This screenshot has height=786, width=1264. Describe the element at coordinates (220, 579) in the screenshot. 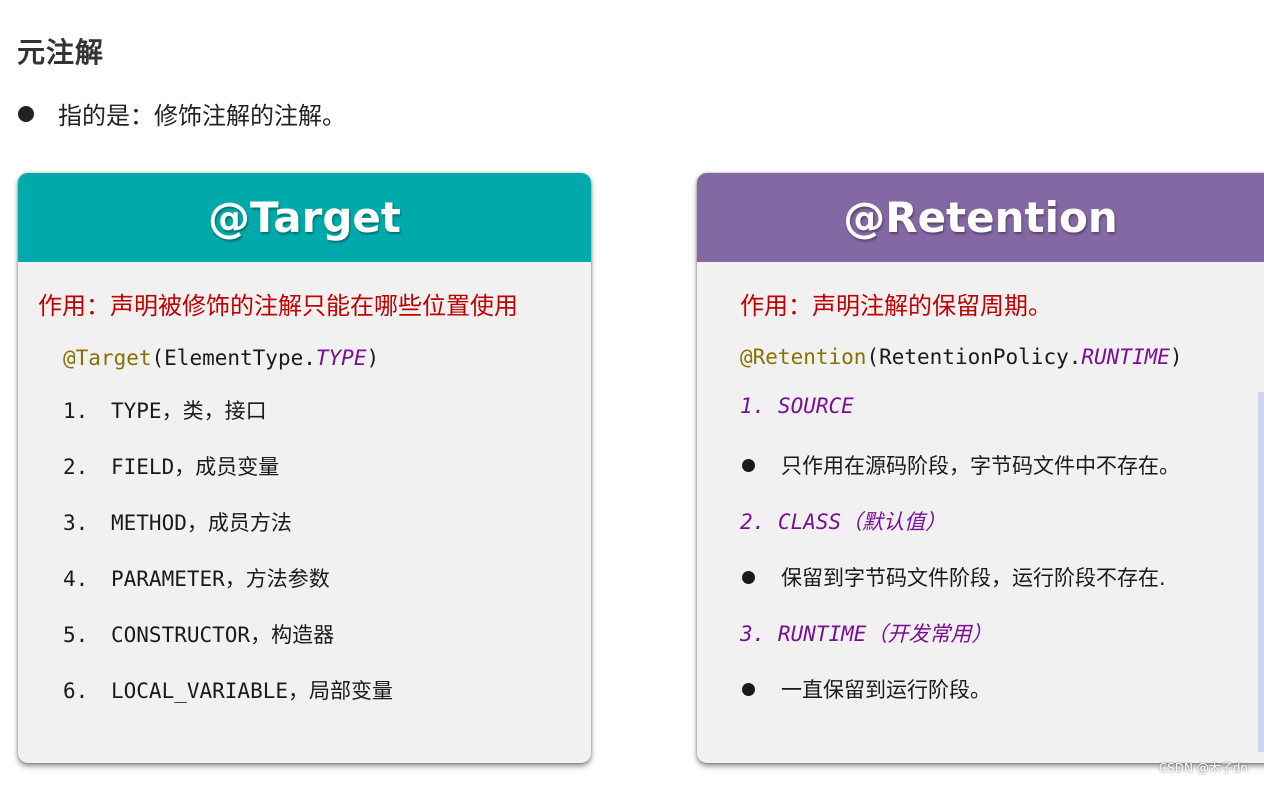

I see `list-item-text: PARAMETER，方法参数` at that location.